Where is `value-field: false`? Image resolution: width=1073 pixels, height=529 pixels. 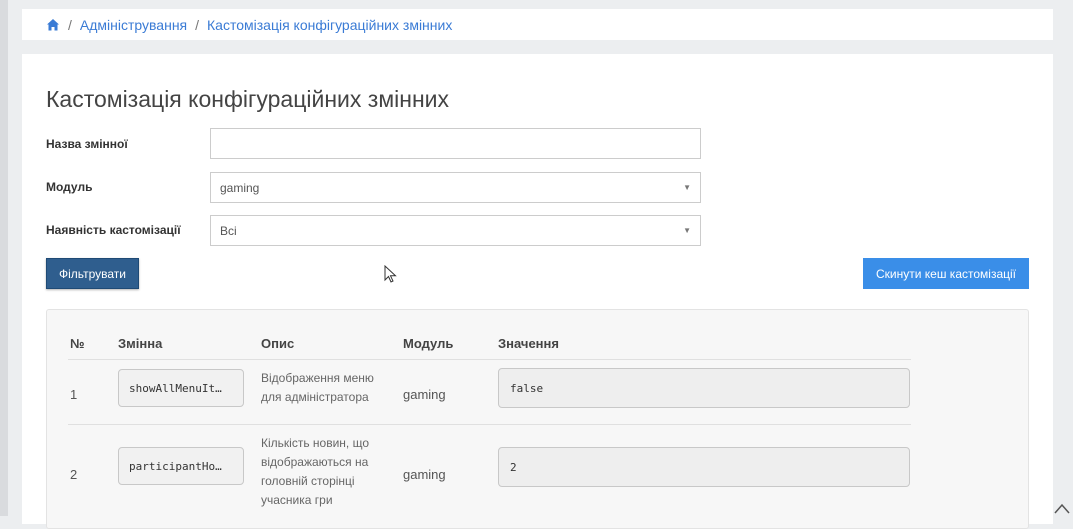
value-field: false is located at coordinates (704, 388).